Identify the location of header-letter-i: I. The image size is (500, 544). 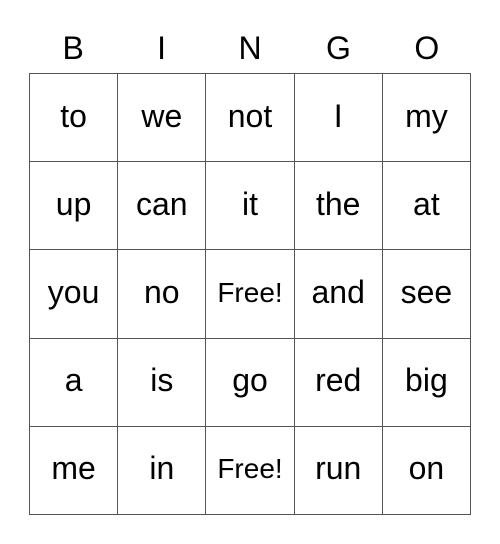
(162, 48).